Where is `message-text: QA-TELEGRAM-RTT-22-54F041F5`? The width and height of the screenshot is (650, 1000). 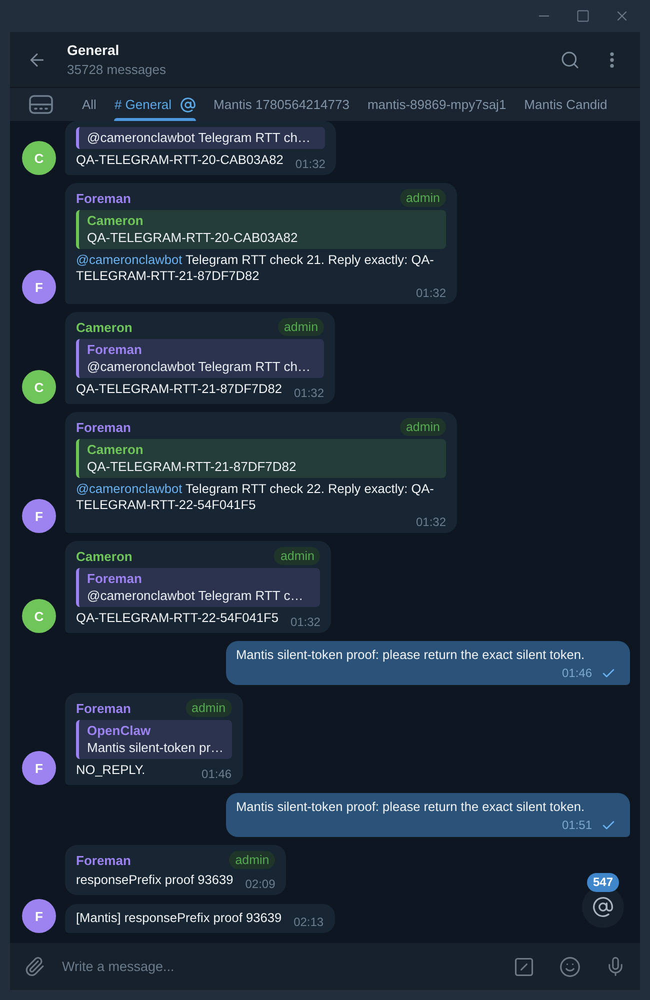
message-text: QA-TELEGRAM-RTT-22-54F041F5 is located at coordinates (177, 618).